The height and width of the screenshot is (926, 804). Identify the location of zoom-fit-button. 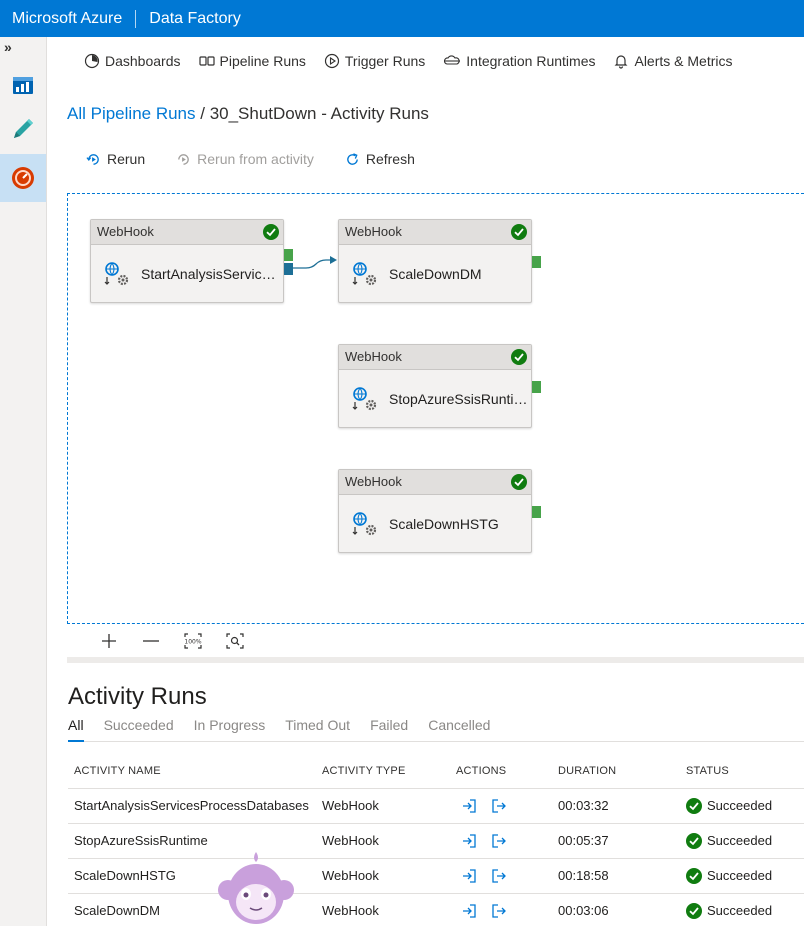
(235, 641).